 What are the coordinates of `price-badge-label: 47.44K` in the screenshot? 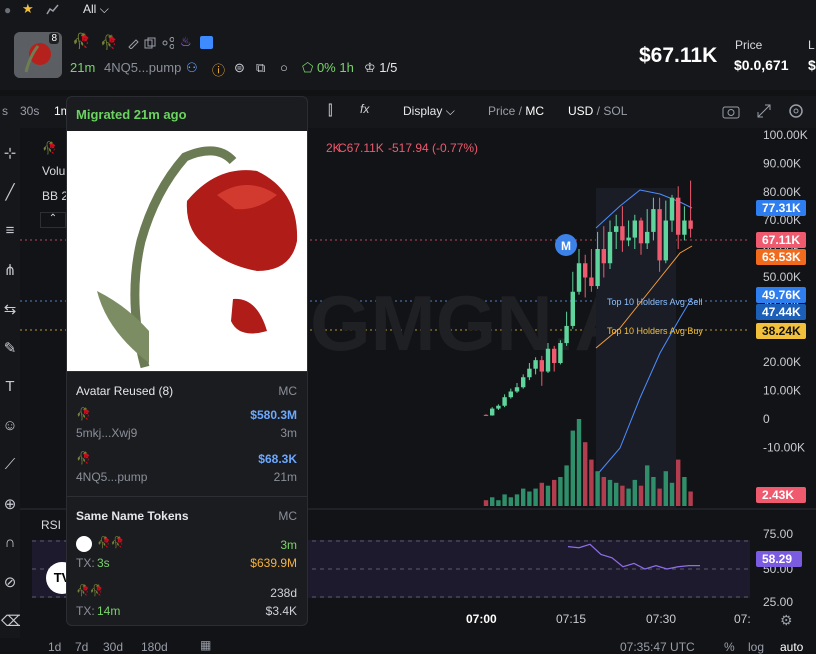 It's located at (781, 312).